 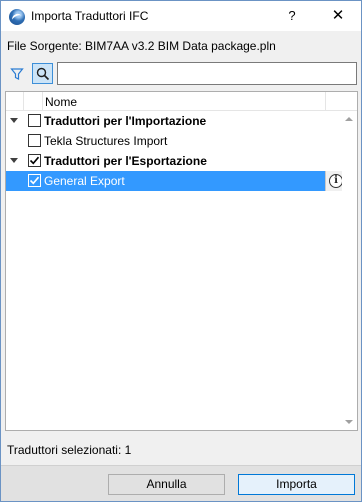 I want to click on scroll-down-arrow-icon, so click(x=349, y=422).